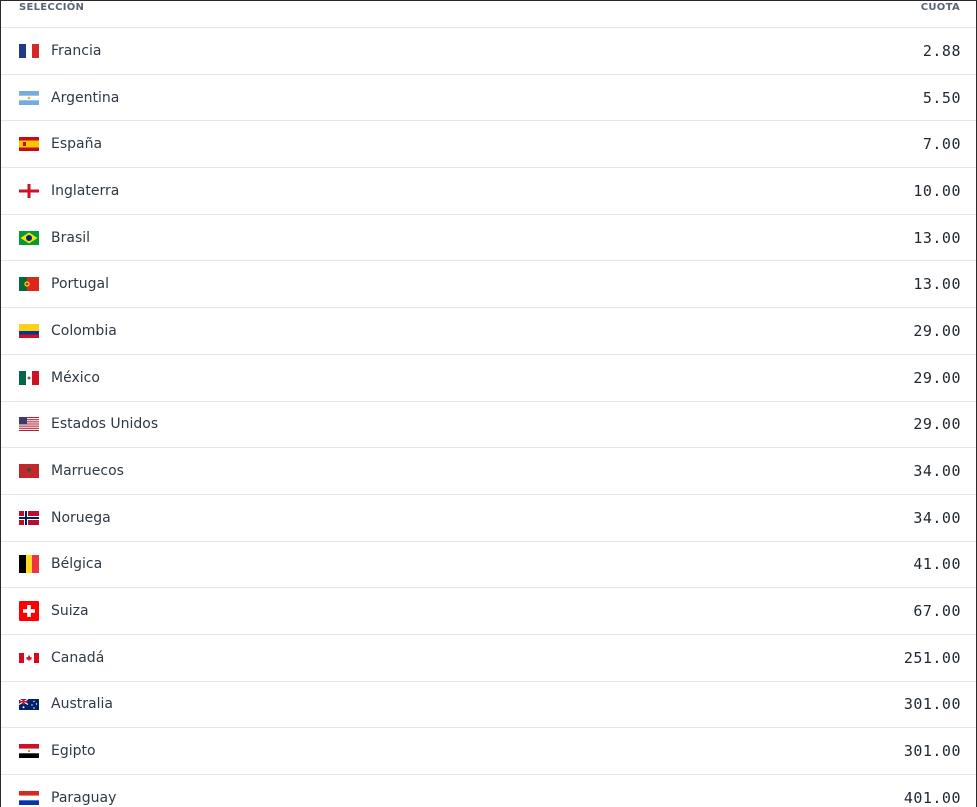 This screenshot has width=977, height=807. Describe the element at coordinates (940, 7) in the screenshot. I see `odds-column-header: CUOTA` at that location.